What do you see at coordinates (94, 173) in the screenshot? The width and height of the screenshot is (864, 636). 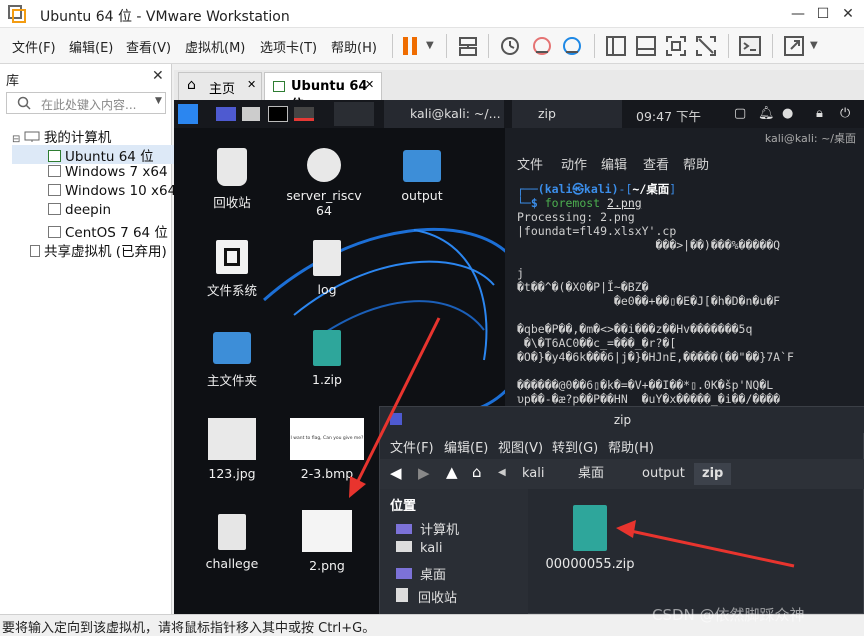 I see `tree-win7: Windows 7 x64` at bounding box center [94, 173].